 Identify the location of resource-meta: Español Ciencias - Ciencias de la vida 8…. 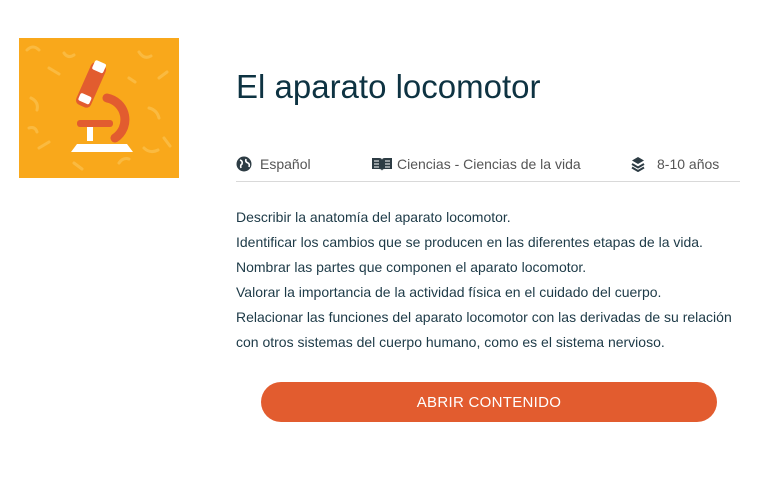
(488, 167).